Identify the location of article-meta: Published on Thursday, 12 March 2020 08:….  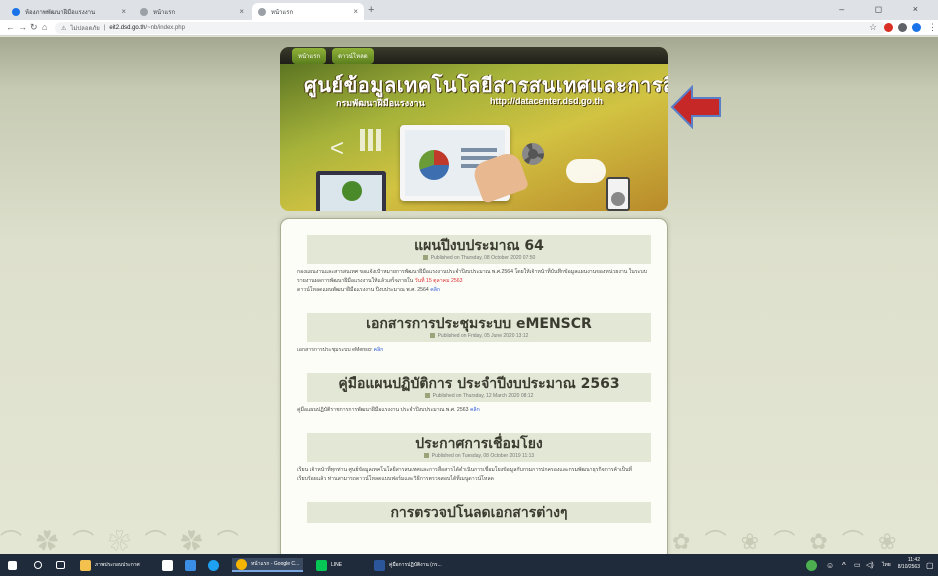
(479, 396).